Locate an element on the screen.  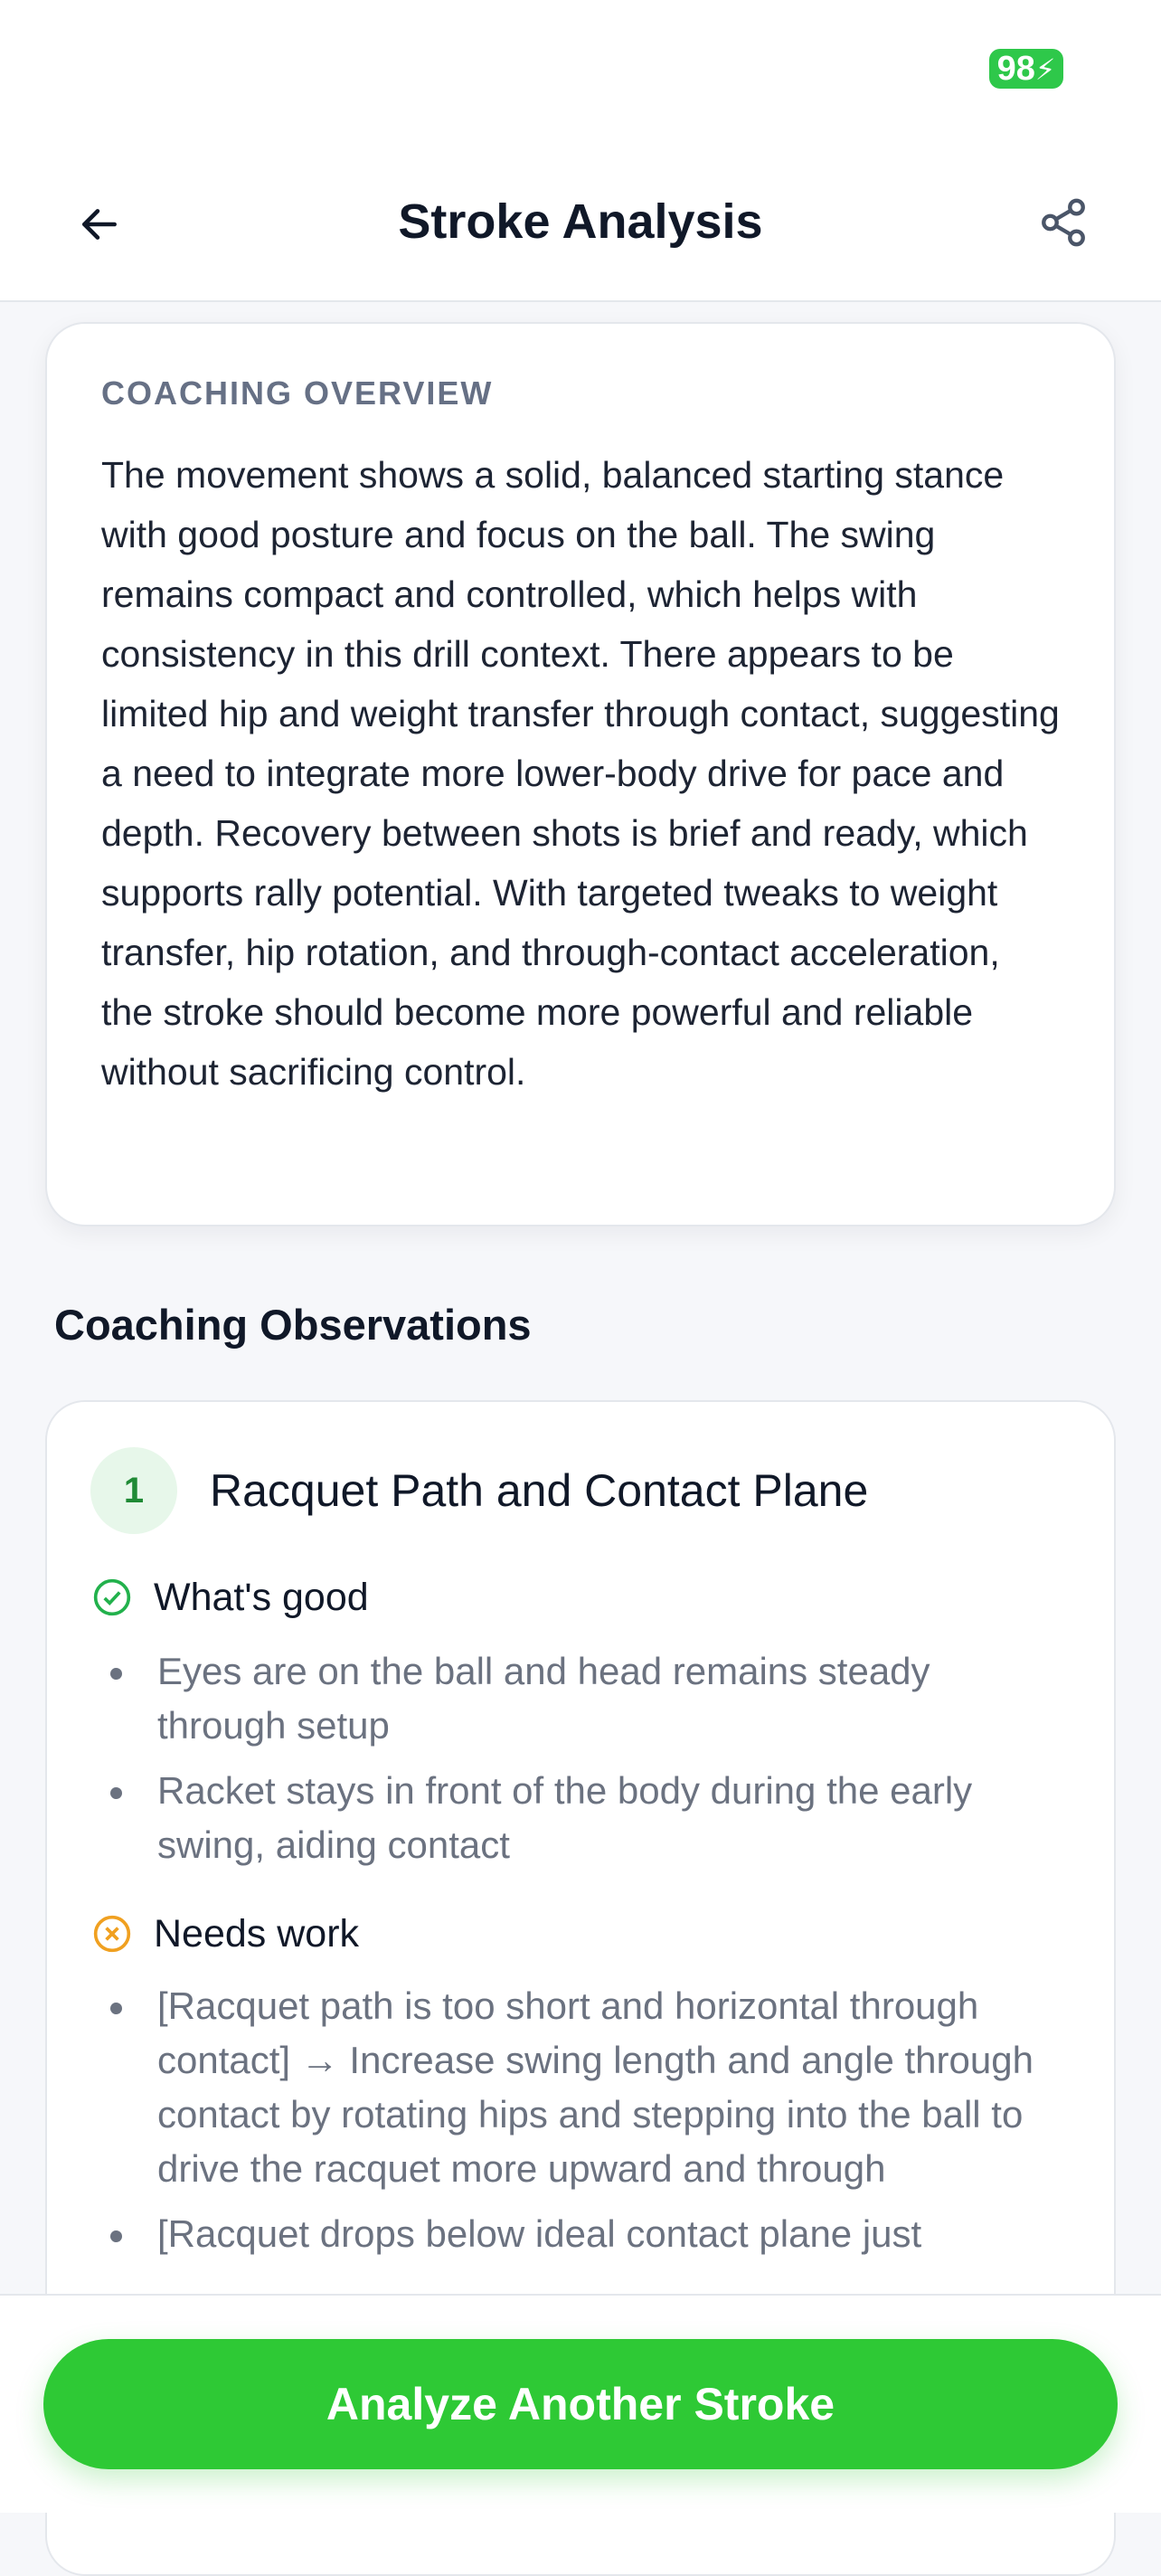
share-icon is located at coordinates (1063, 222).